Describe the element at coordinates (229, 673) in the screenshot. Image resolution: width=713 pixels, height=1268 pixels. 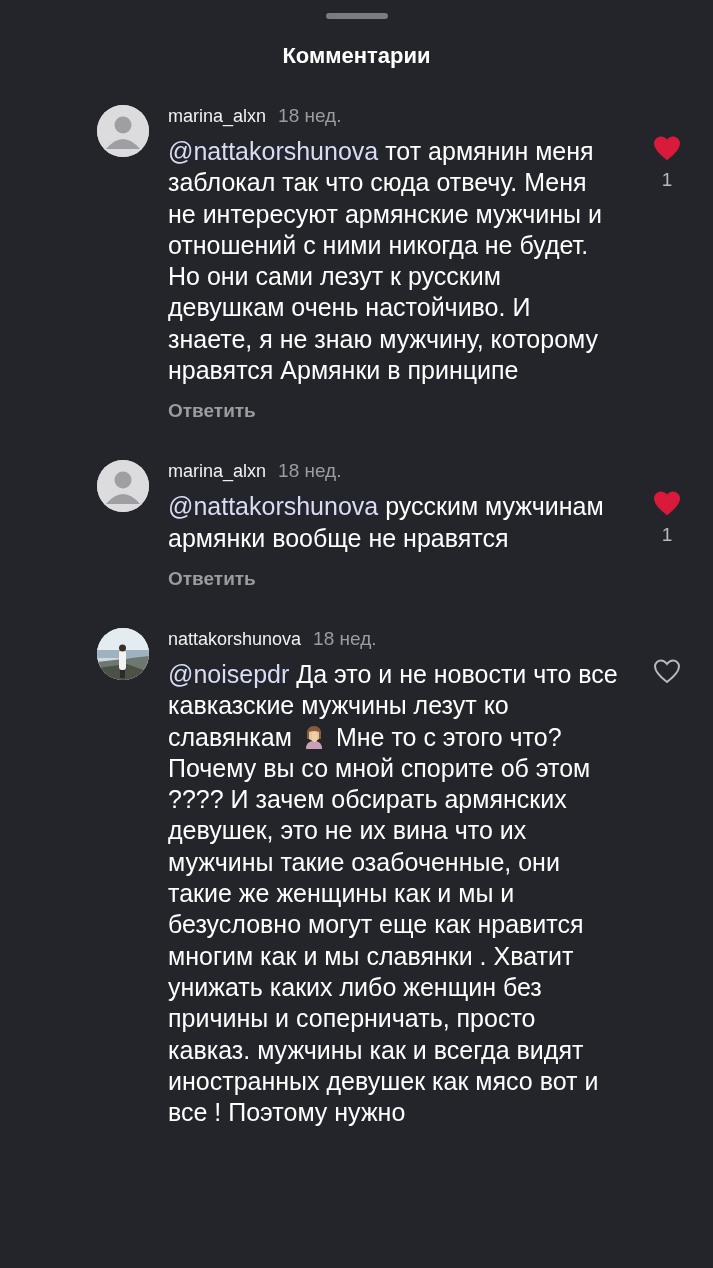
I see `mention-link: @noisepdr` at that location.